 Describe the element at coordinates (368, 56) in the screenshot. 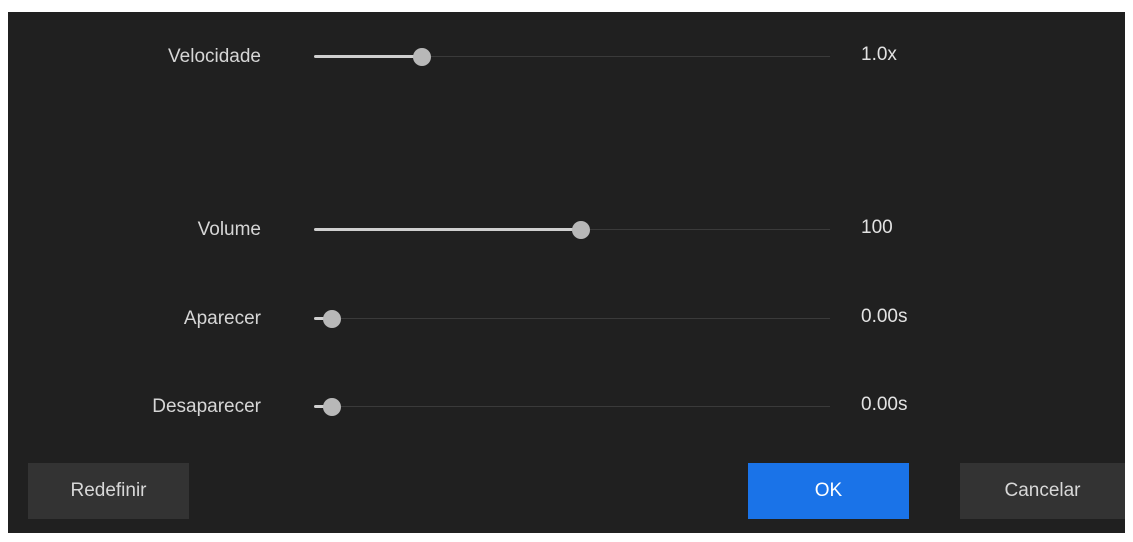

I see `speed-slider-fill` at that location.